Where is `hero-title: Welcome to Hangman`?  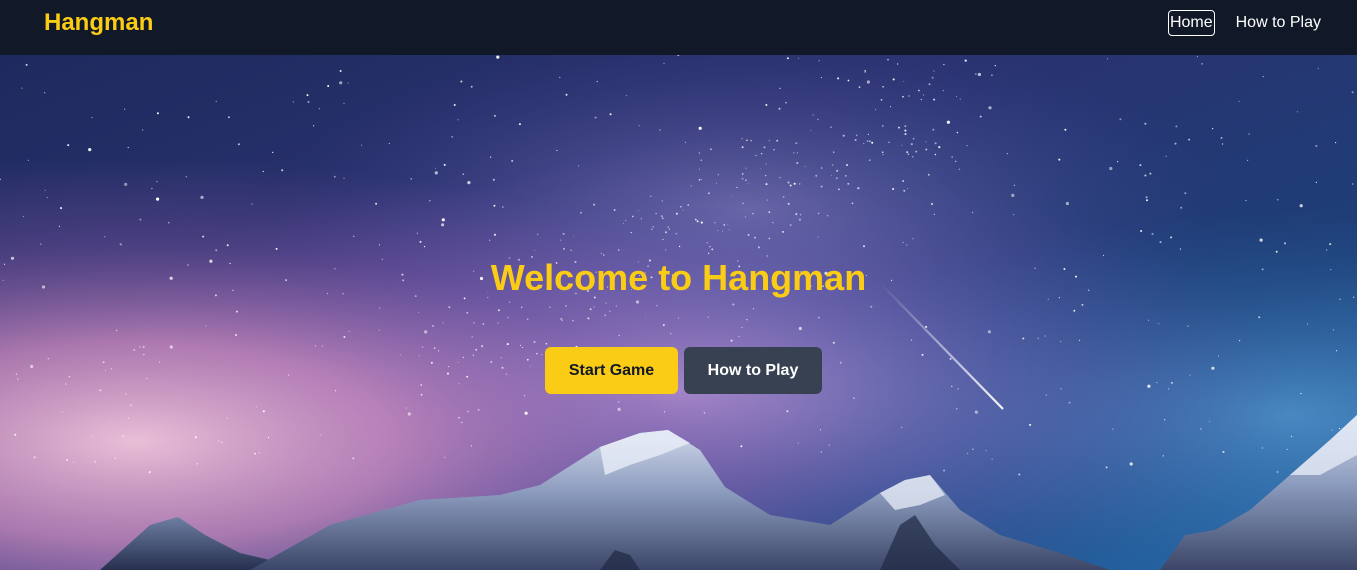 hero-title: Welcome to Hangman is located at coordinates (678, 277).